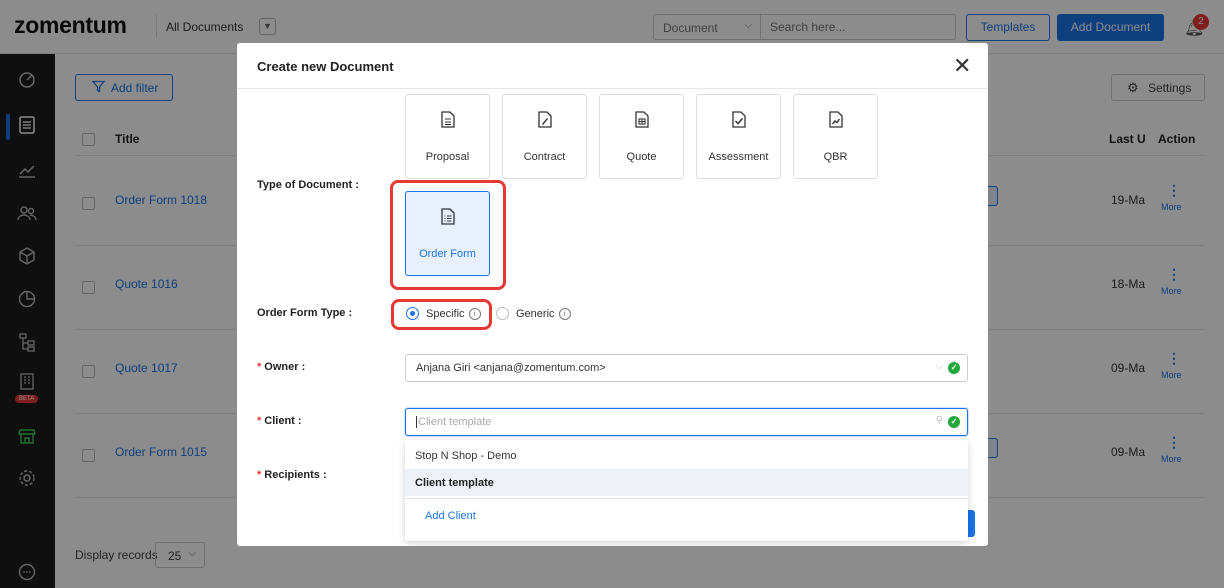 The width and height of the screenshot is (1224, 588). I want to click on doc-type-label: Quote, so click(641, 157).